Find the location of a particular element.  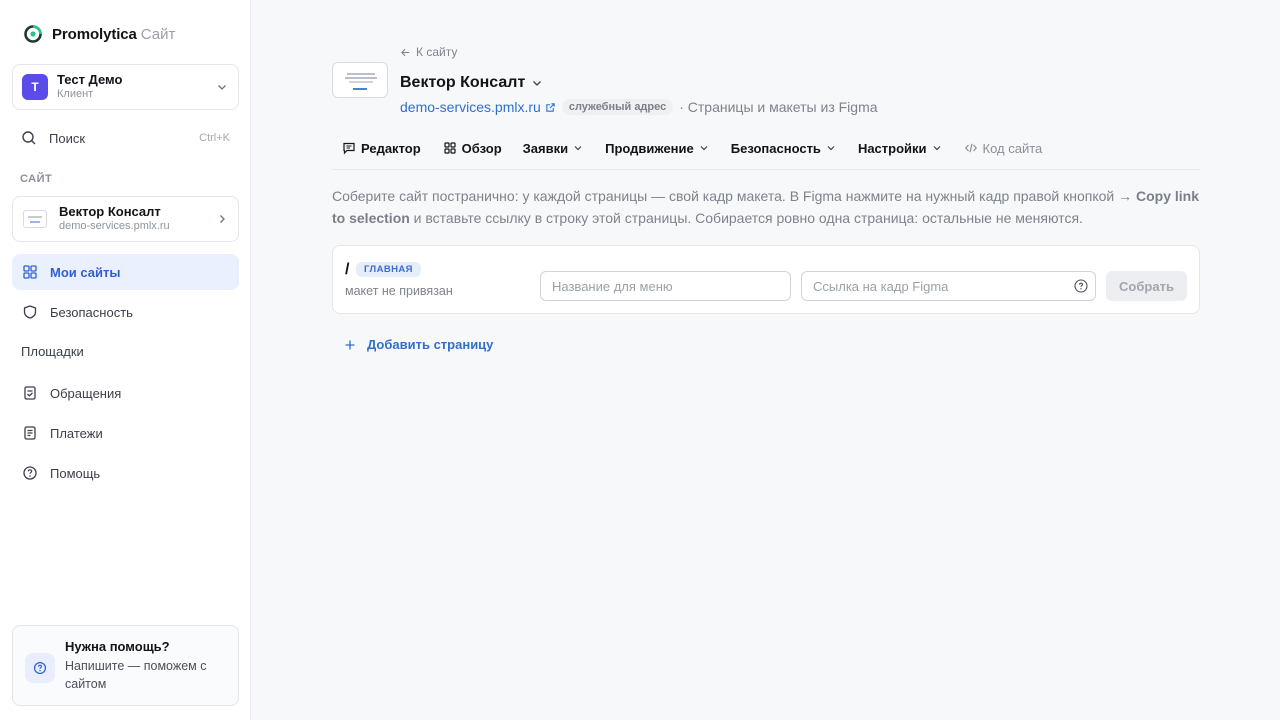

sidebar-item-payments: Платежи is located at coordinates (125, 433).